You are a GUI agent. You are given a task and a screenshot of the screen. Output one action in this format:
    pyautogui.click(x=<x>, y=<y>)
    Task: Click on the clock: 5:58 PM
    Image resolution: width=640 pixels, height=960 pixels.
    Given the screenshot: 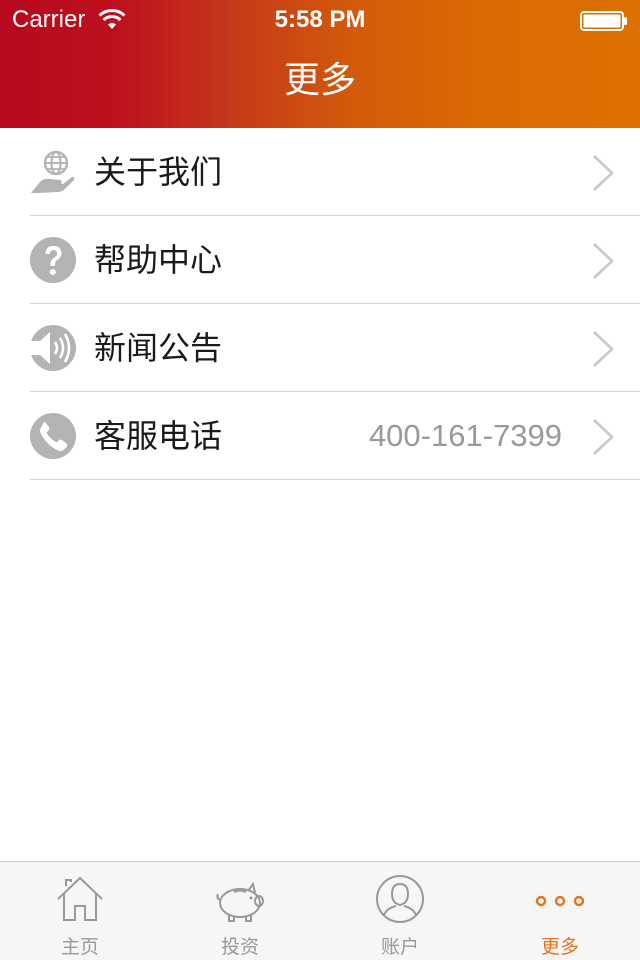 What is the action you would take?
    pyautogui.click(x=320, y=19)
    